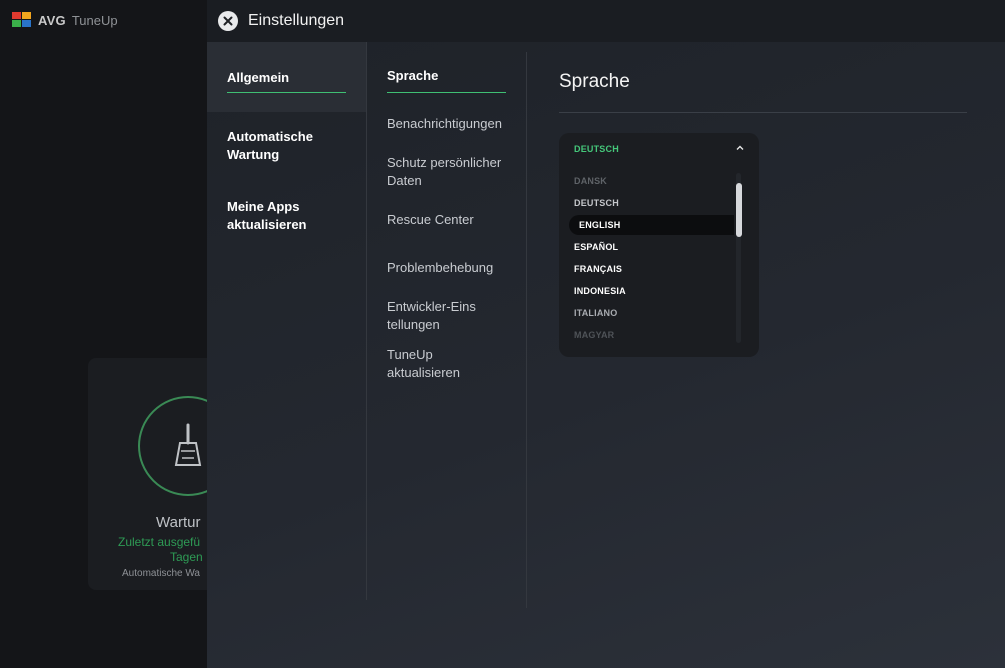 The image size is (1005, 668). Describe the element at coordinates (659, 149) in the screenshot. I see `language-dropdown-toggle: DEUTSCH` at that location.